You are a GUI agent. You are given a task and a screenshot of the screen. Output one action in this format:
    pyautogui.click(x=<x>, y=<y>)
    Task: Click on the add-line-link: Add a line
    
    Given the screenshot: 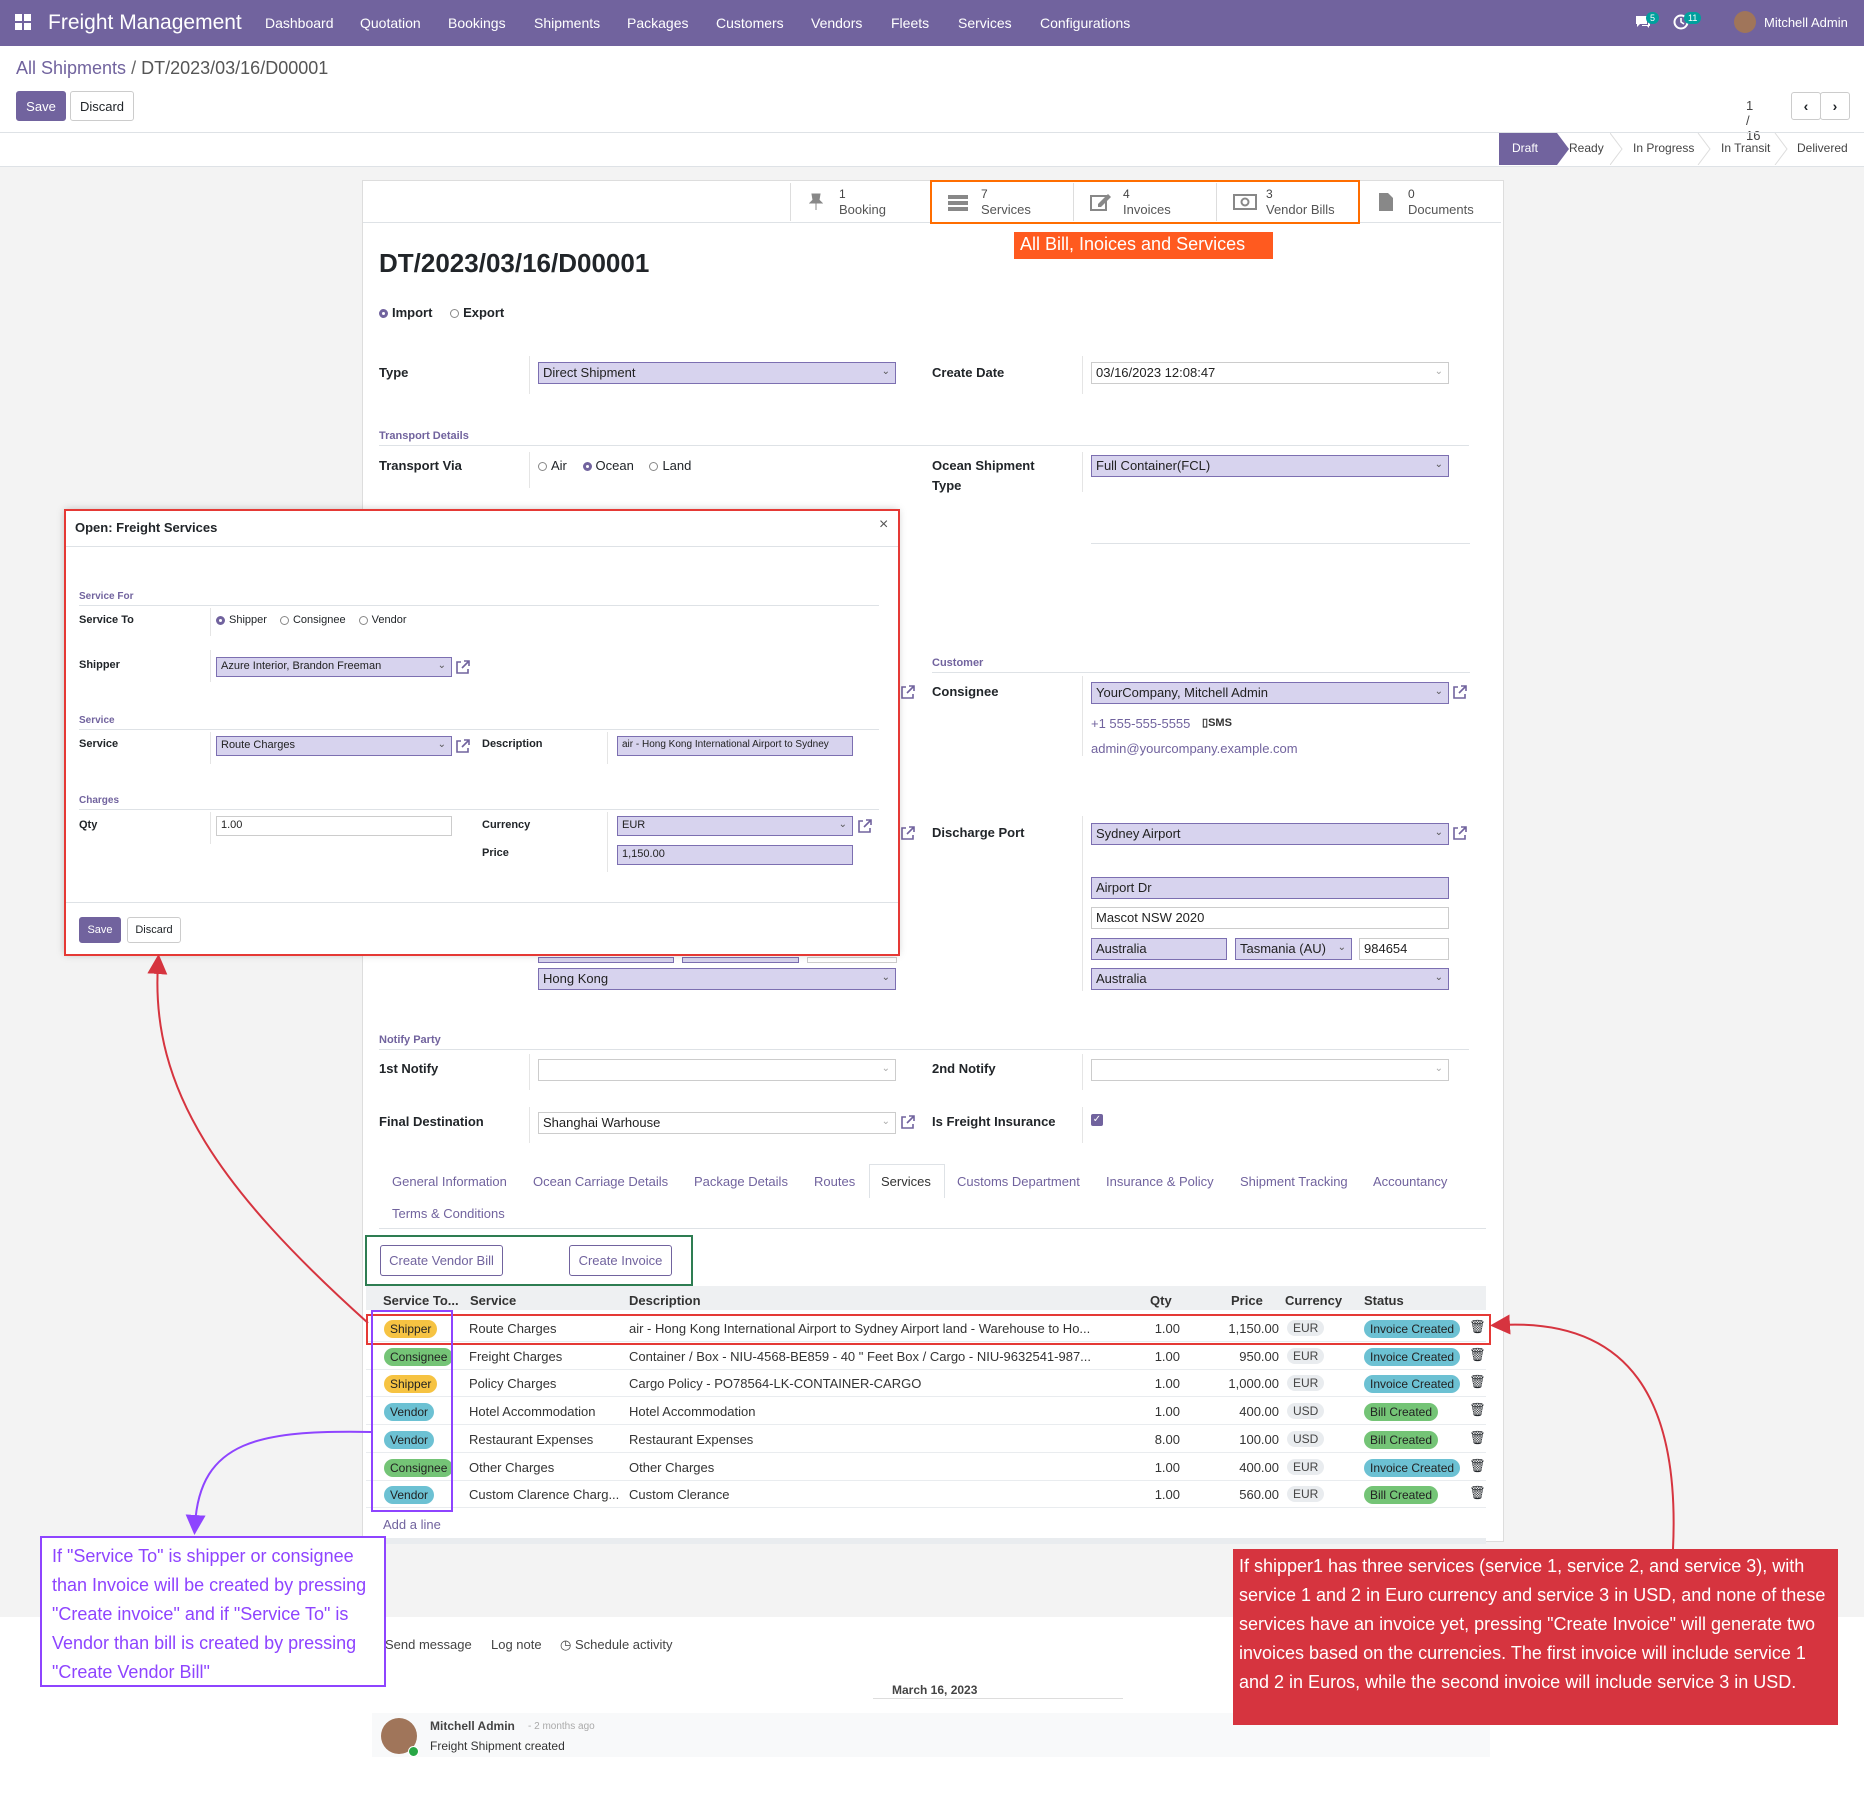 What is the action you would take?
    pyautogui.click(x=412, y=1524)
    